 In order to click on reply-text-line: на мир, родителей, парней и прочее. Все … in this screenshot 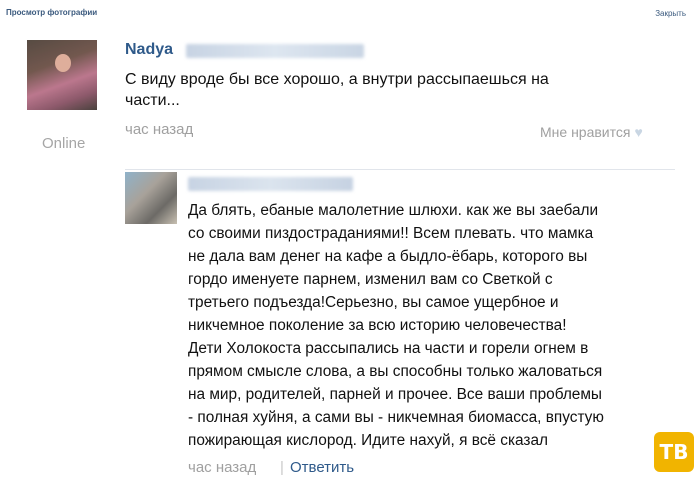, I will do `click(395, 394)`.